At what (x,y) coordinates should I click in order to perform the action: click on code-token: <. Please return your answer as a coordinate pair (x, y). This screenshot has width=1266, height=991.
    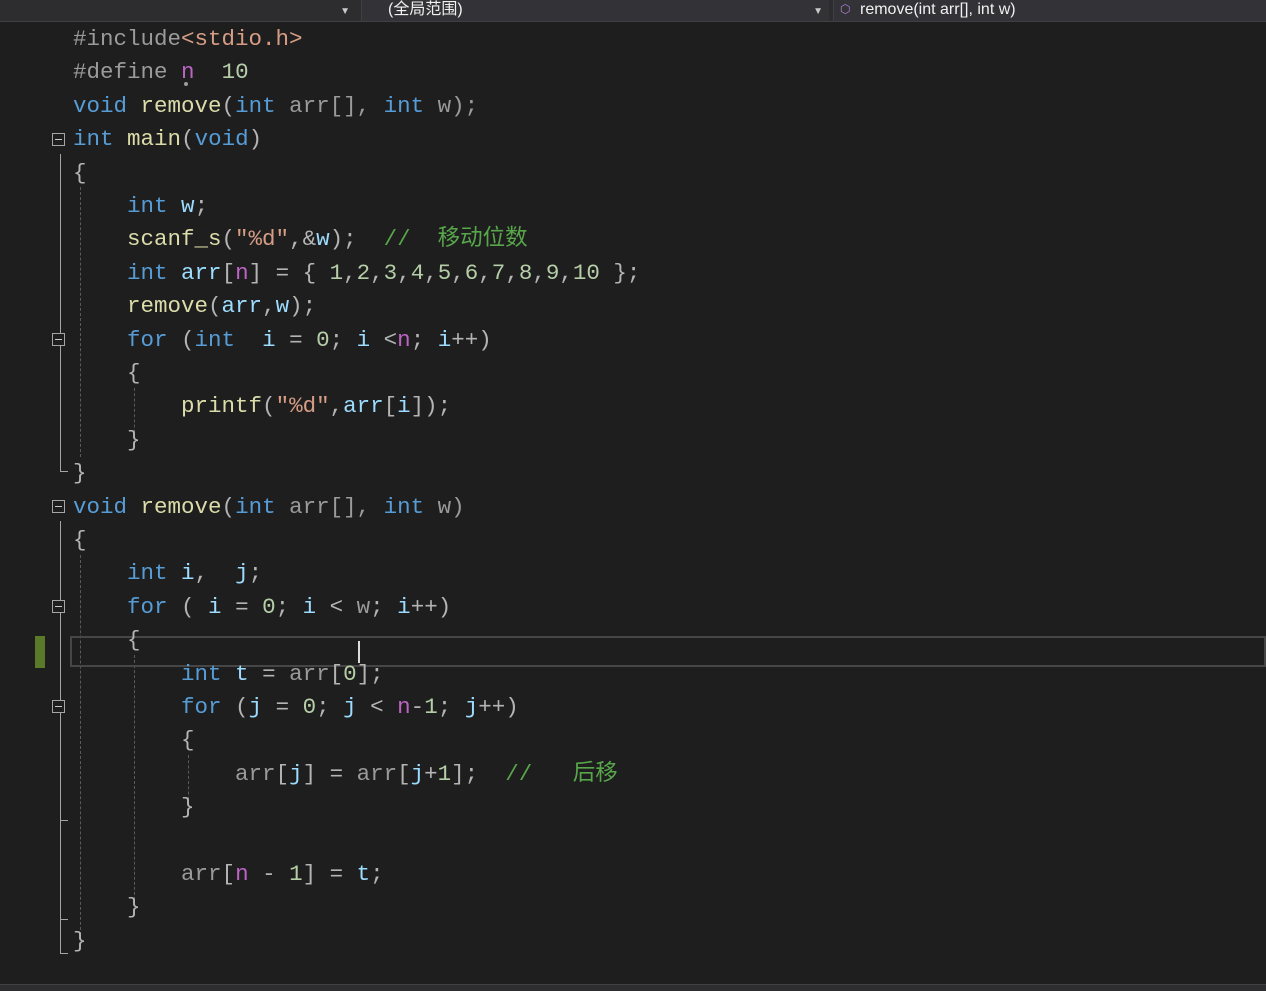
    Looking at the image, I should click on (336, 606).